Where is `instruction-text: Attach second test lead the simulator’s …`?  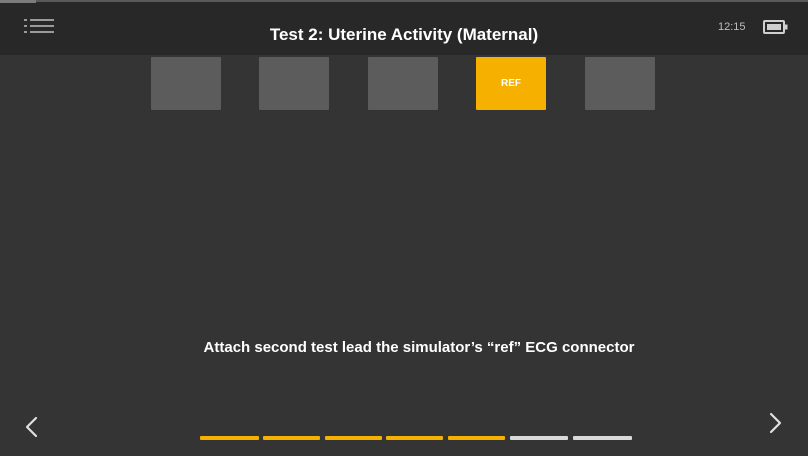 instruction-text: Attach second test lead the simulator’s … is located at coordinates (419, 347).